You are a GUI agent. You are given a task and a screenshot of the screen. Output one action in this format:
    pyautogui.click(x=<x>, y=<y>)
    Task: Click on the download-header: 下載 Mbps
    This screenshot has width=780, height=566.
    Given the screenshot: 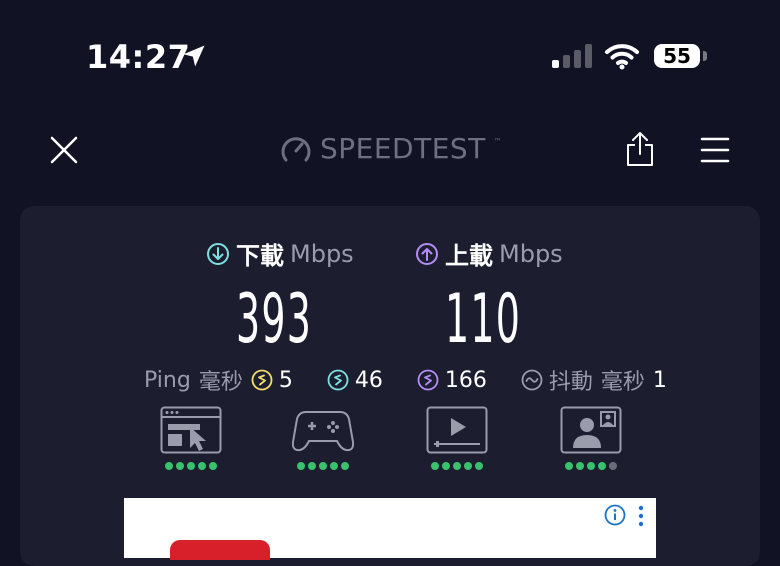 What is the action you would take?
    pyautogui.click(x=280, y=253)
    